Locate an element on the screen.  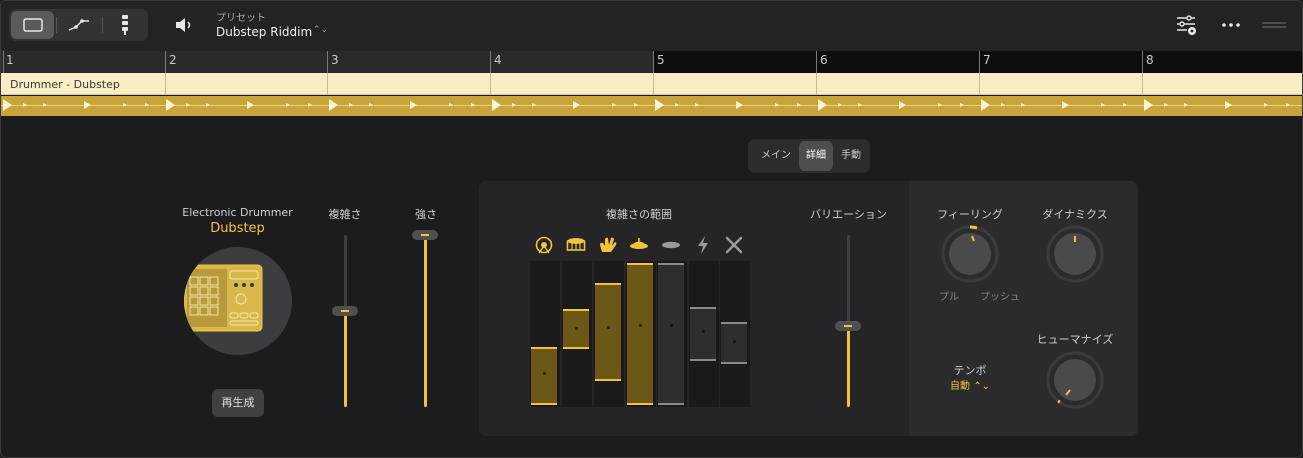
dynamics-knob is located at coordinates (1075, 254).